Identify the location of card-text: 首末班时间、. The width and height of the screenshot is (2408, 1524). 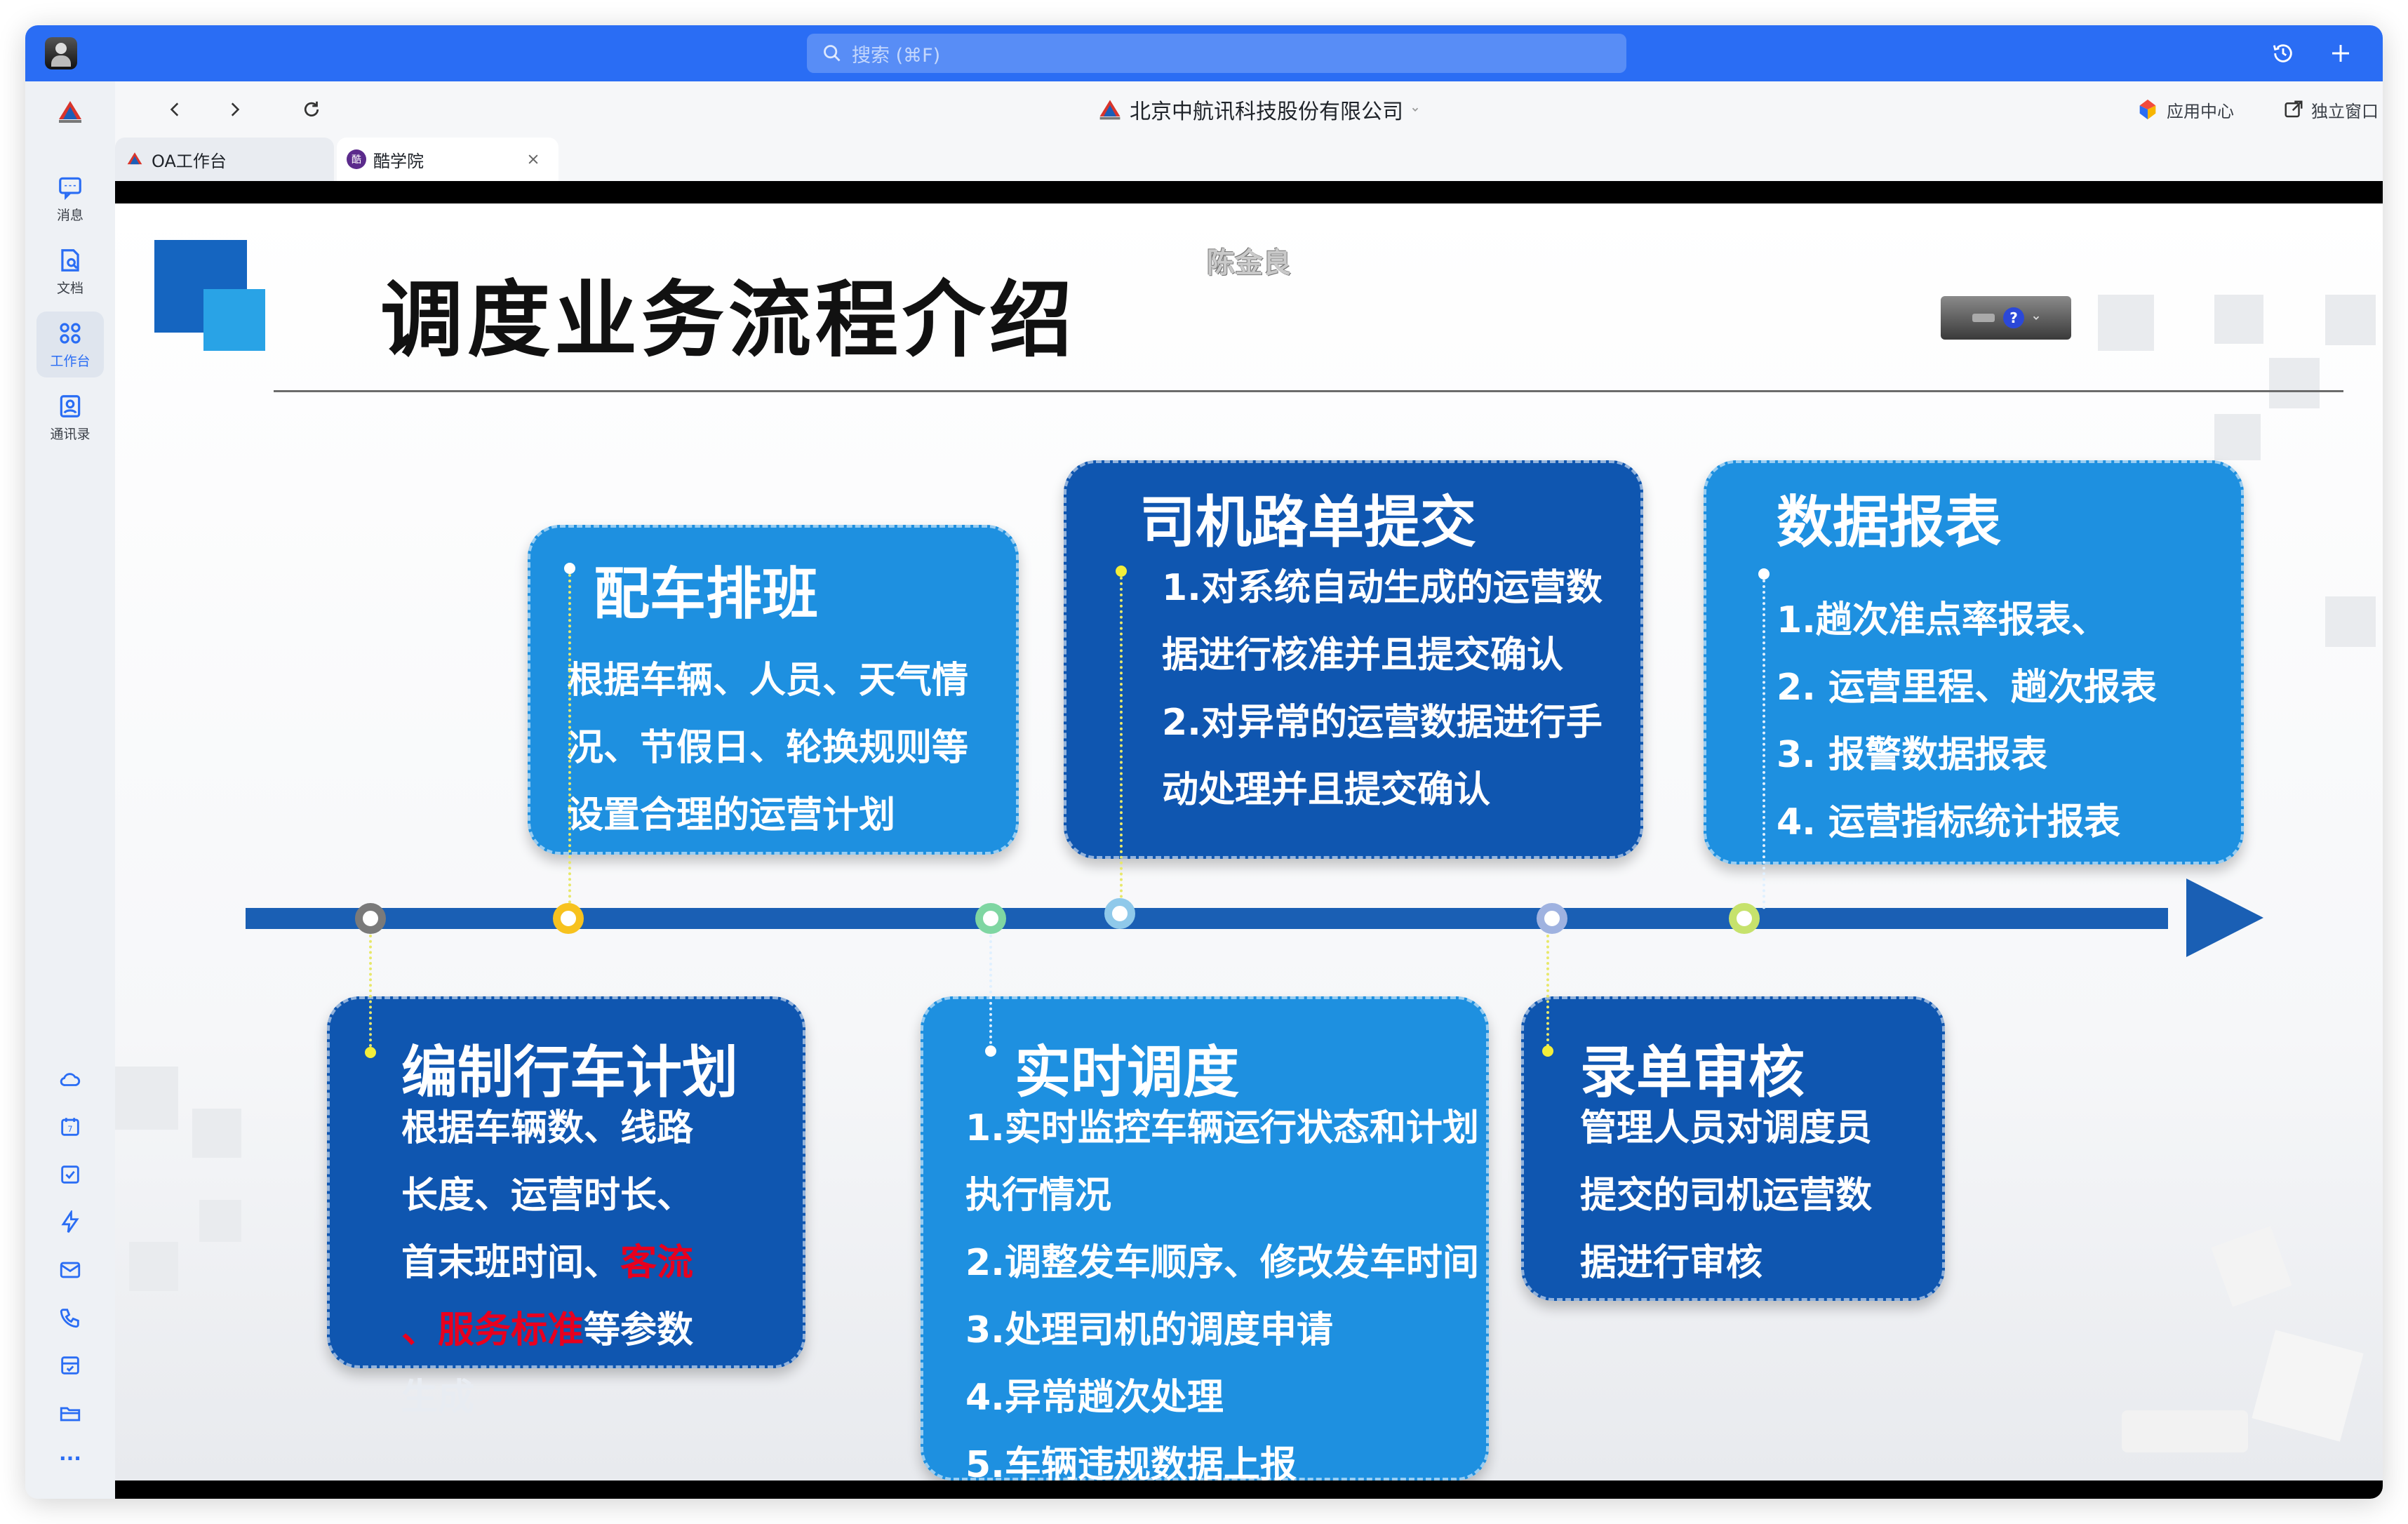
(511, 1263).